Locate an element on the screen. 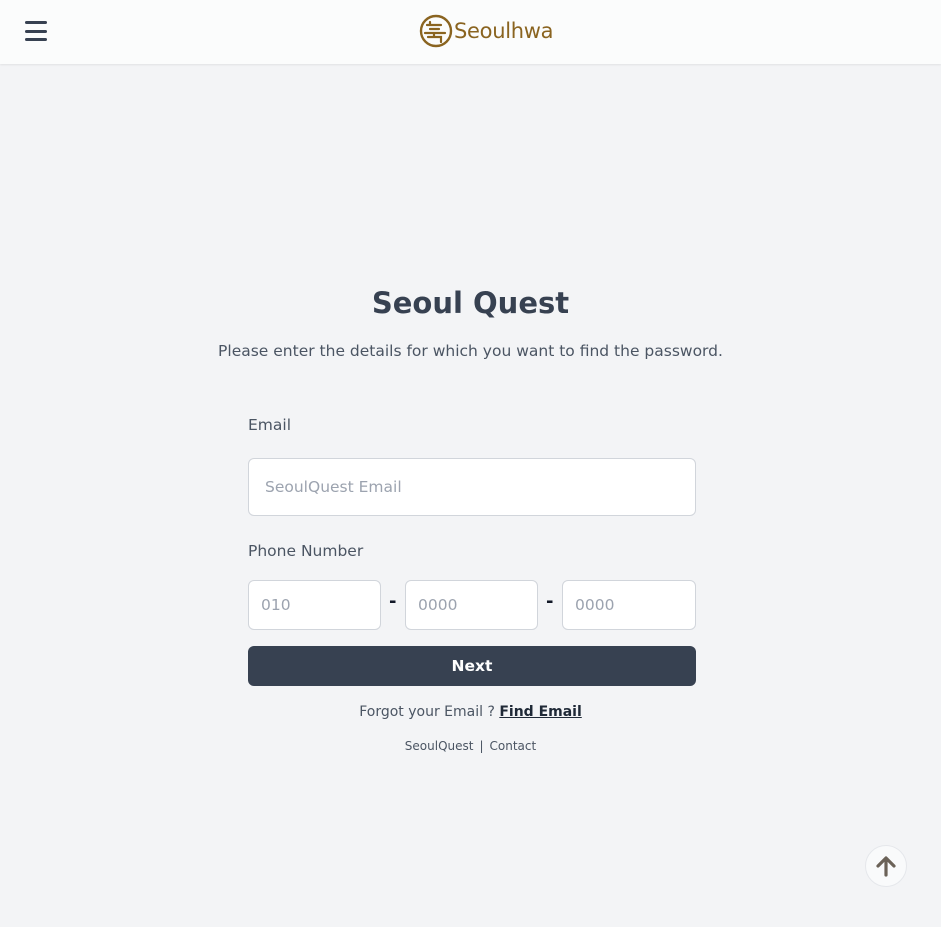 This screenshot has width=941, height=927. scroll-top-button is located at coordinates (886, 866).